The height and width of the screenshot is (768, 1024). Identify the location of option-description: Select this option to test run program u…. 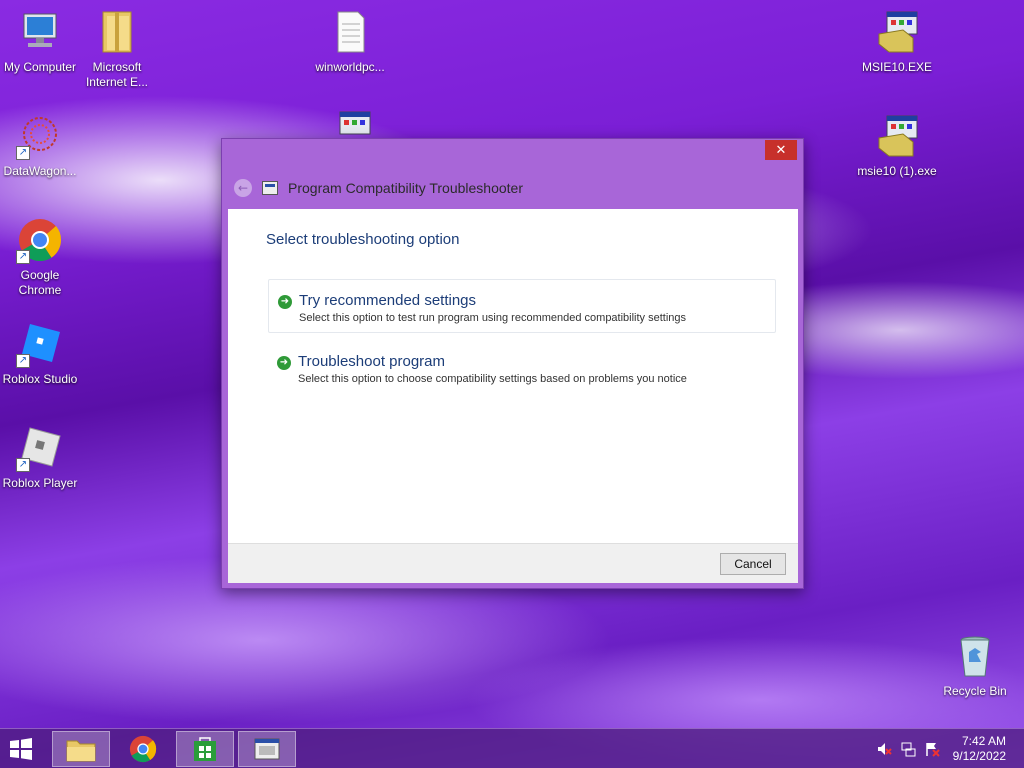
(493, 318).